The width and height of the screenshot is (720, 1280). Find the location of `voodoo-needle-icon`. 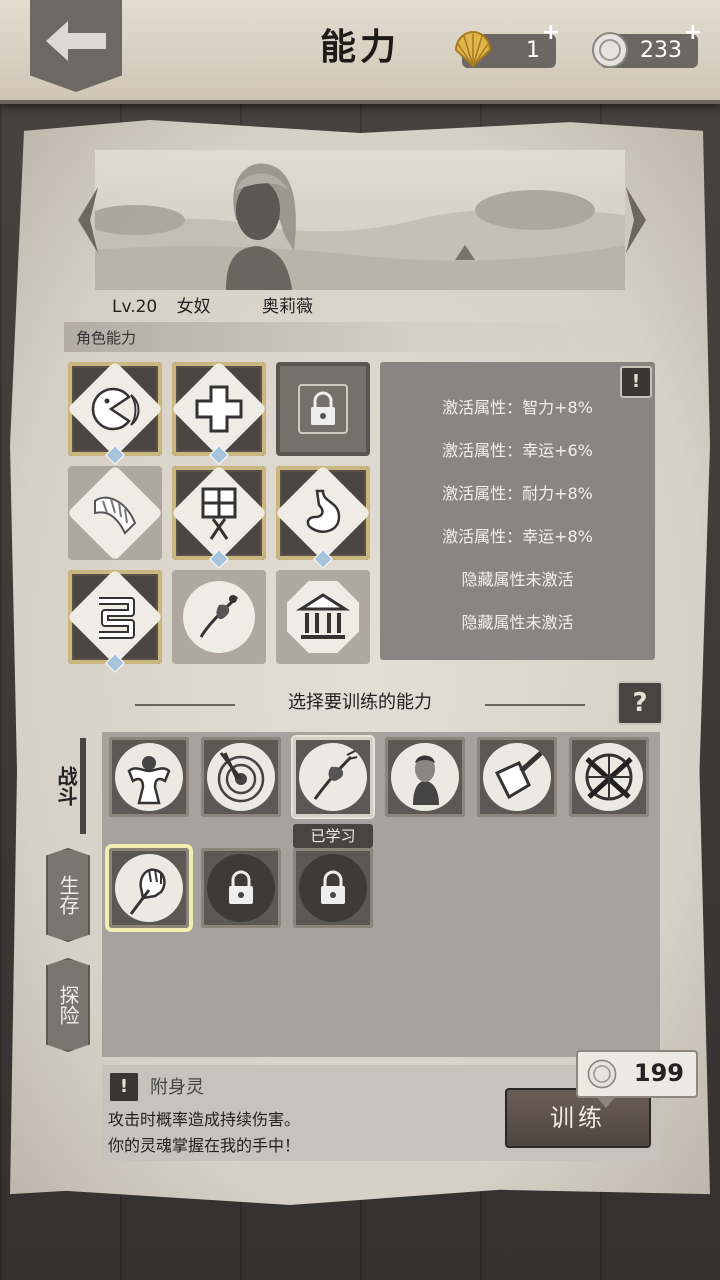

voodoo-needle-icon is located at coordinates (219, 616).